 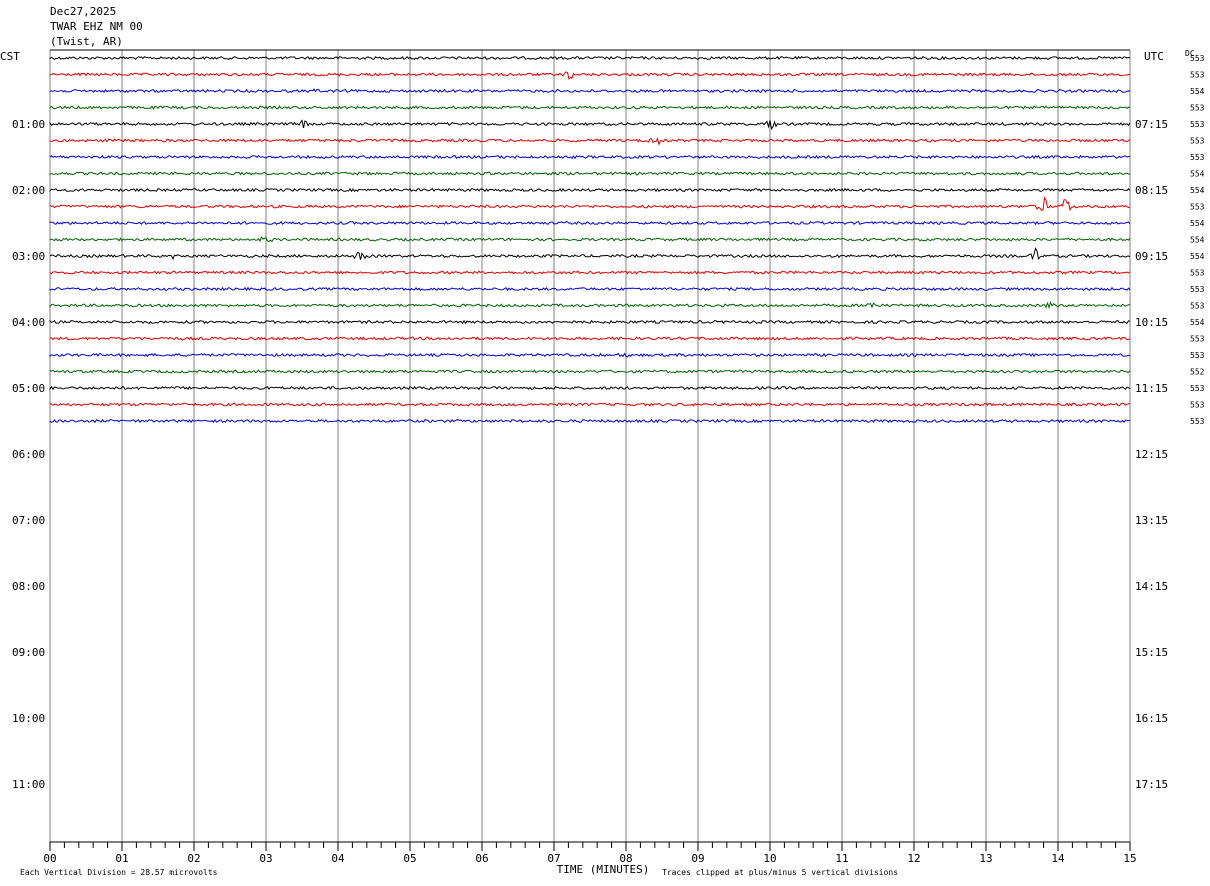 What do you see at coordinates (49, 858) in the screenshot?
I see `x-tick-label: 00` at bounding box center [49, 858].